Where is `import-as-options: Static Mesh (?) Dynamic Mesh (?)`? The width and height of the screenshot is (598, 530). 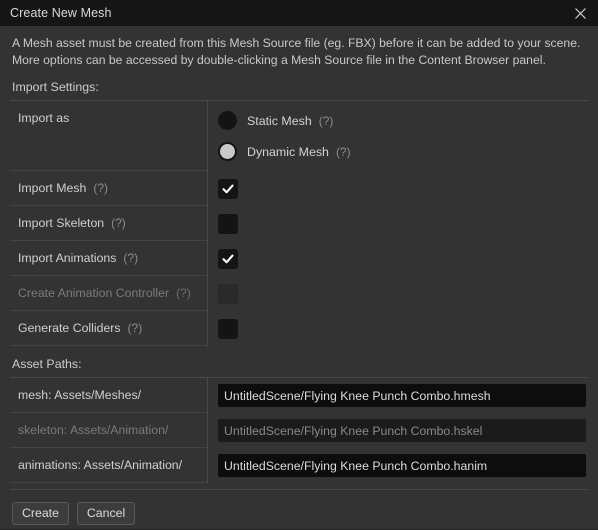
import-as-options: Static Mesh (?) Dynamic Mesh (?) is located at coordinates (403, 136).